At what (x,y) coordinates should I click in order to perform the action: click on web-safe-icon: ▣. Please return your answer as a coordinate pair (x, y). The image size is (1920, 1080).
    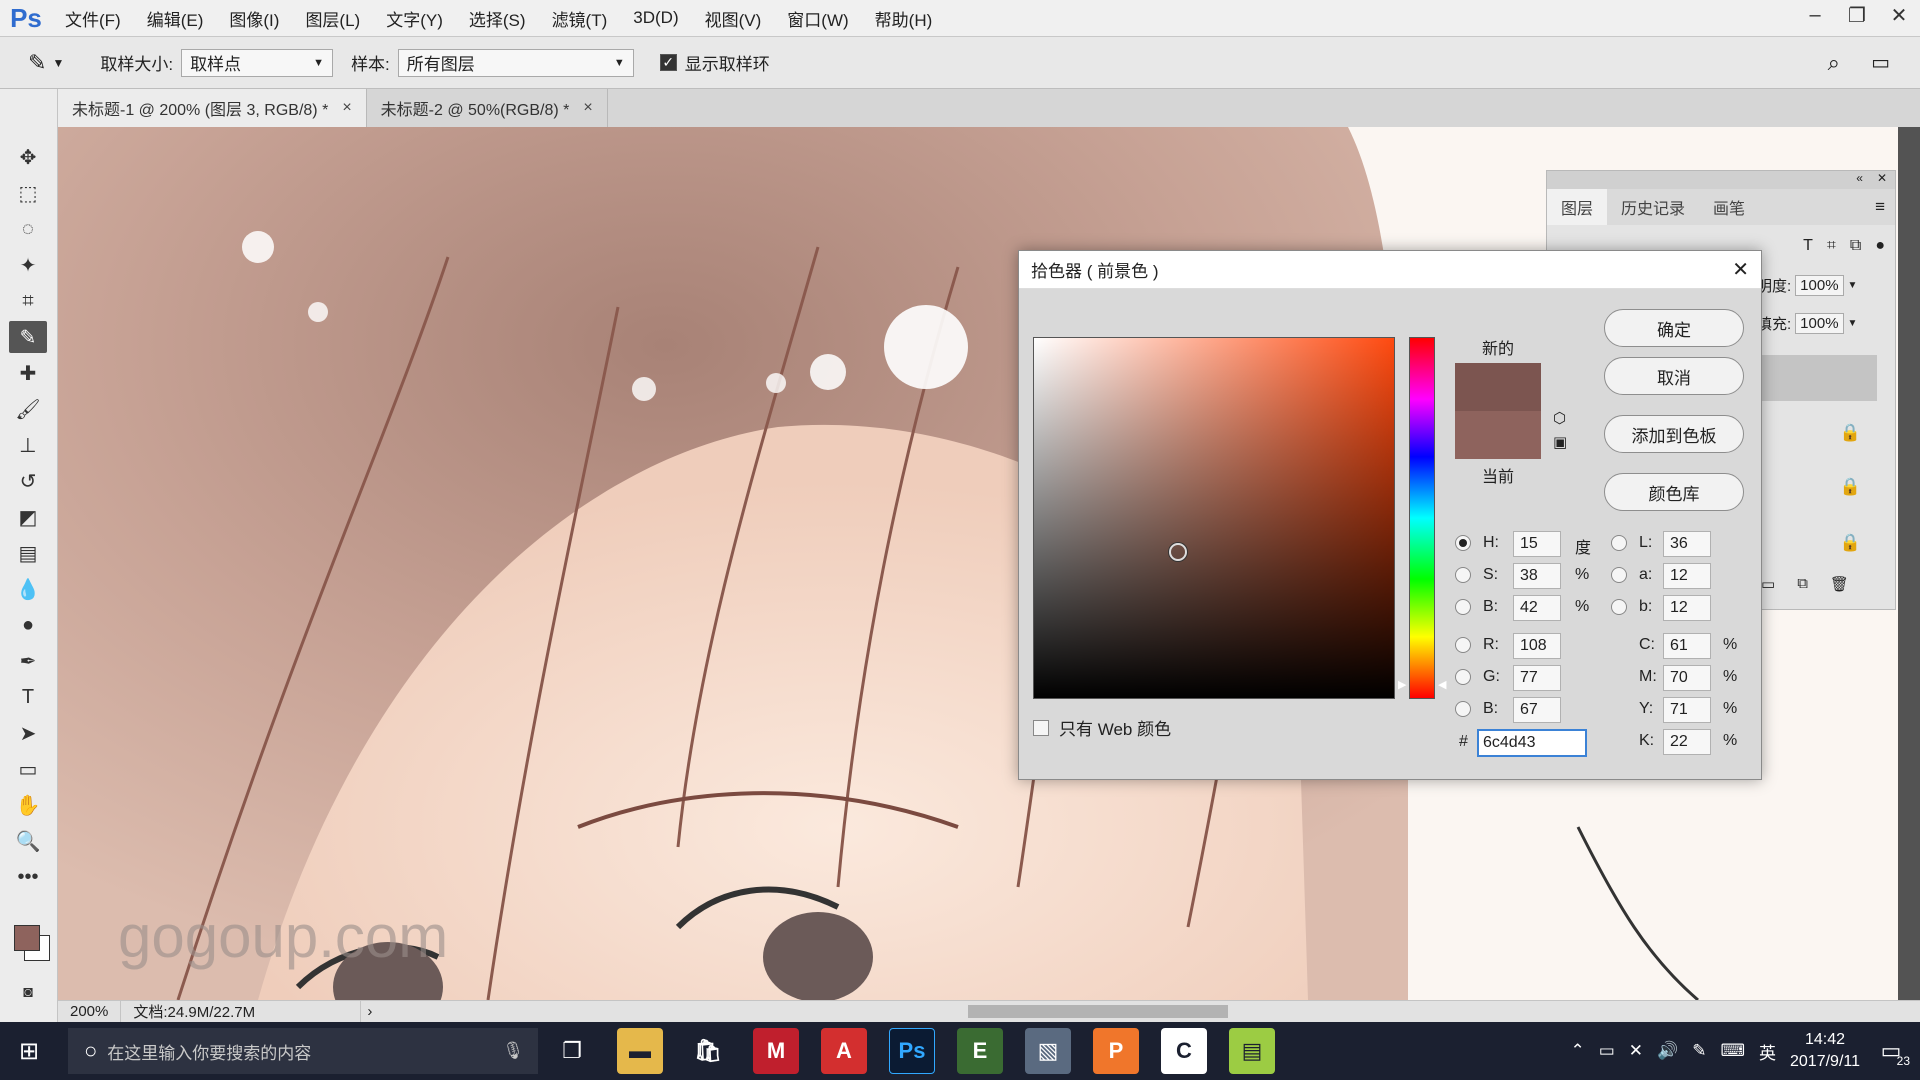
    Looking at the image, I should click on (1560, 442).